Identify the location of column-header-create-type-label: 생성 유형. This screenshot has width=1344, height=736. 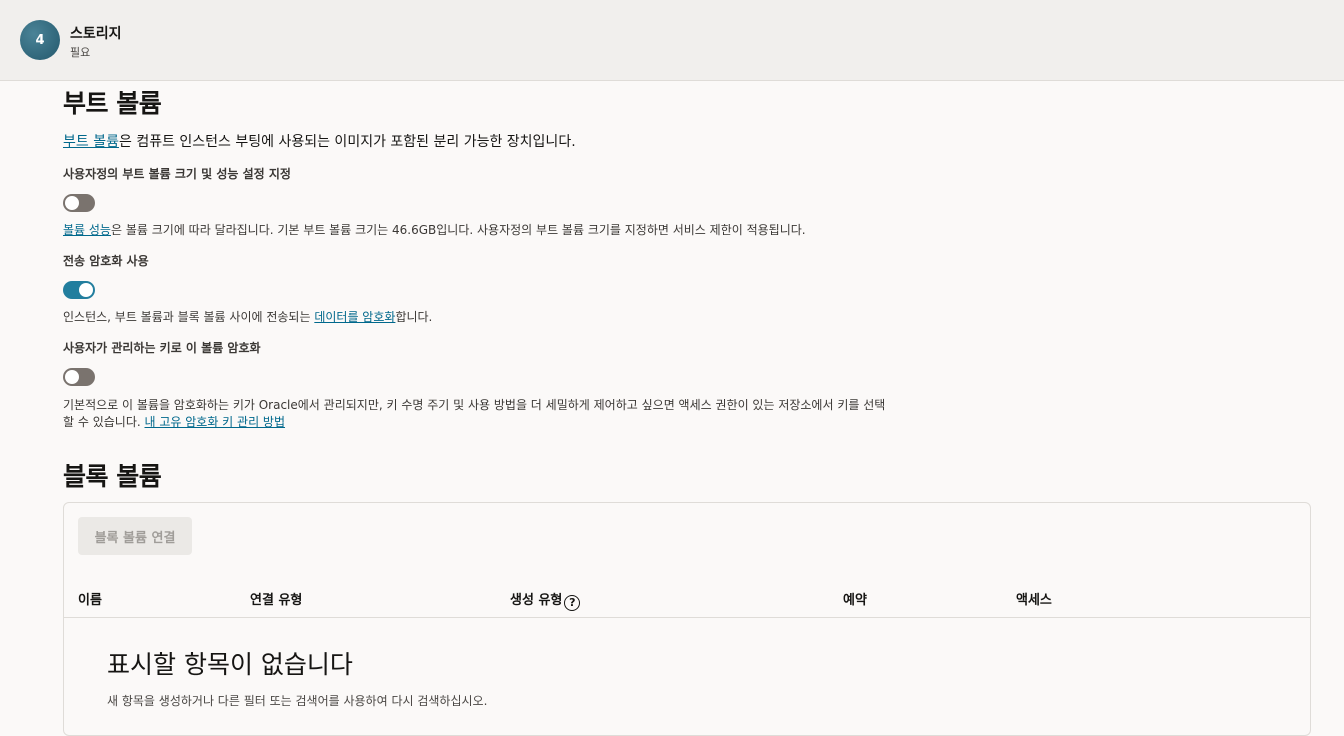
(536, 600).